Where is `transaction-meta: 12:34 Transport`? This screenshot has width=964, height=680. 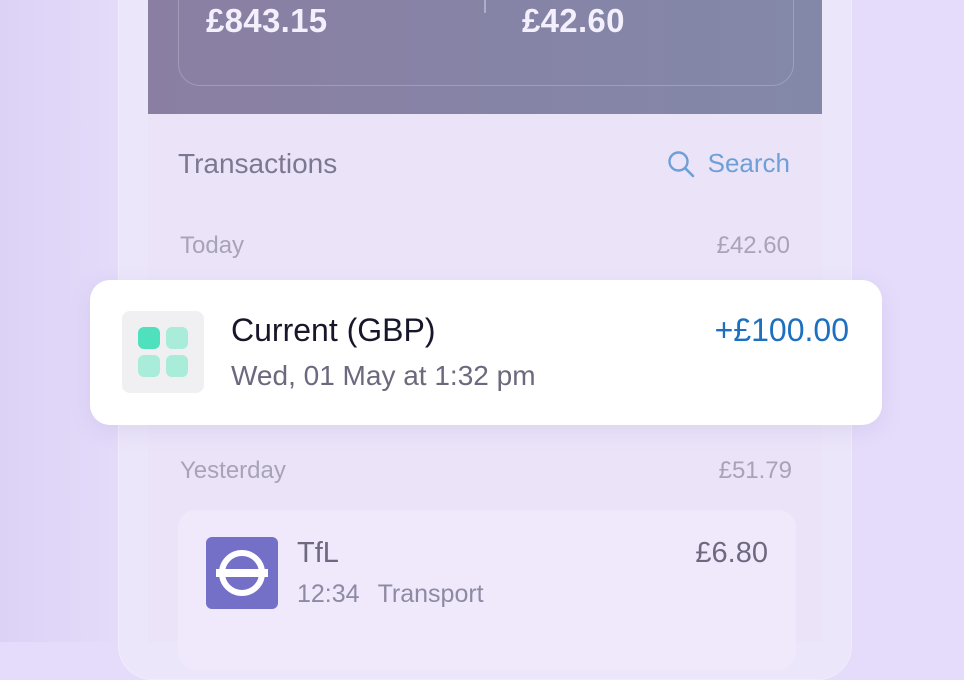
transaction-meta: 12:34 Transport is located at coordinates (390, 594).